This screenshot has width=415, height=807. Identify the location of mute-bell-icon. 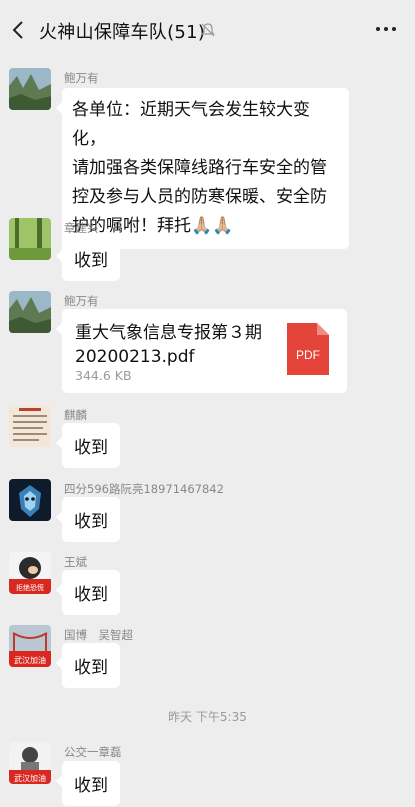
(208, 30).